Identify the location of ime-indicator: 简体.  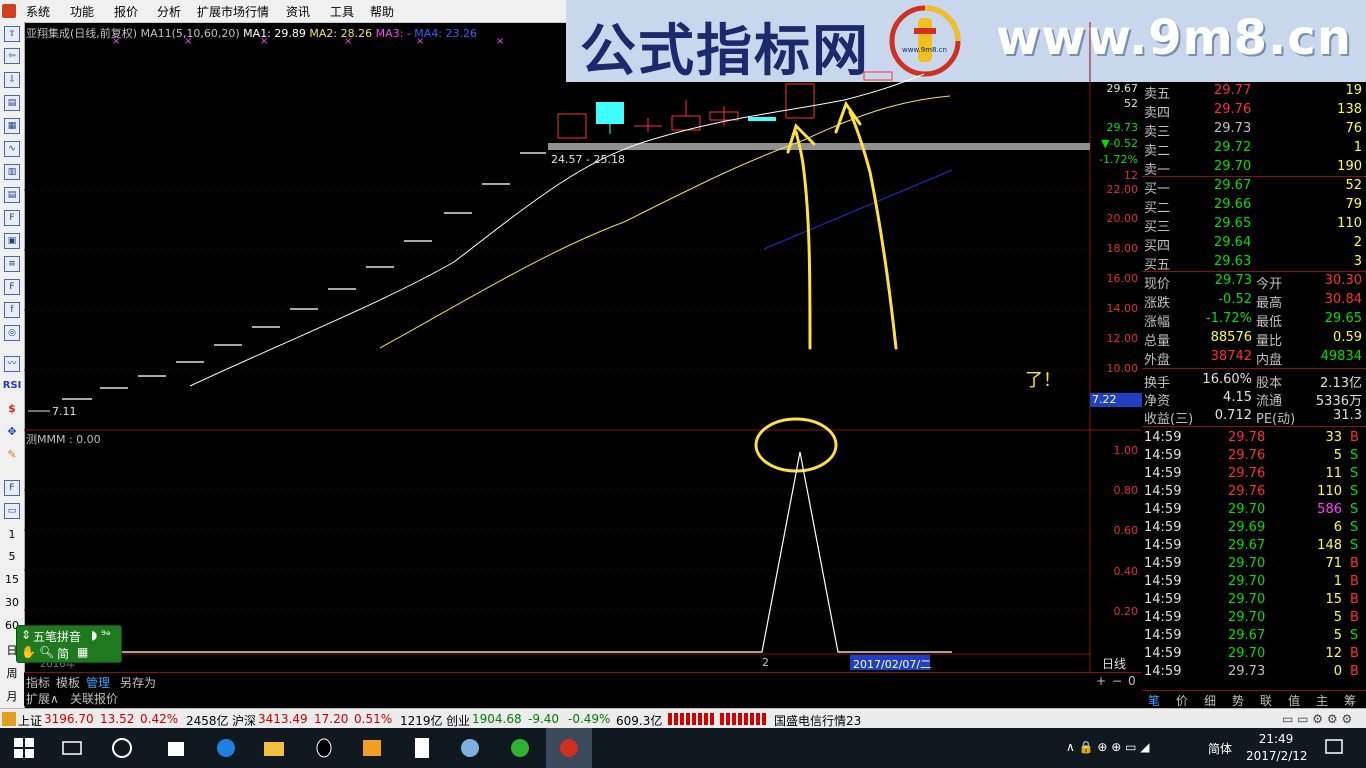
(1220, 748).